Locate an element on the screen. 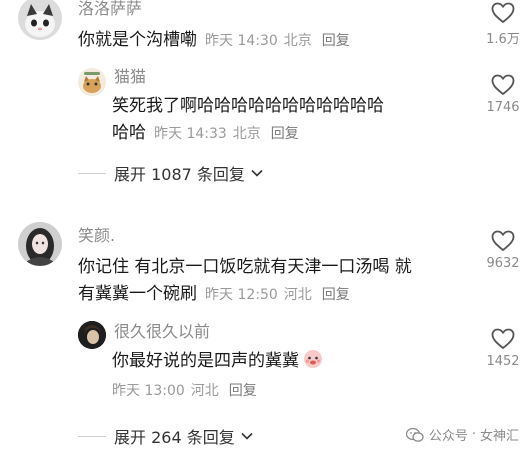  like-button: 1452 is located at coordinates (503, 348).